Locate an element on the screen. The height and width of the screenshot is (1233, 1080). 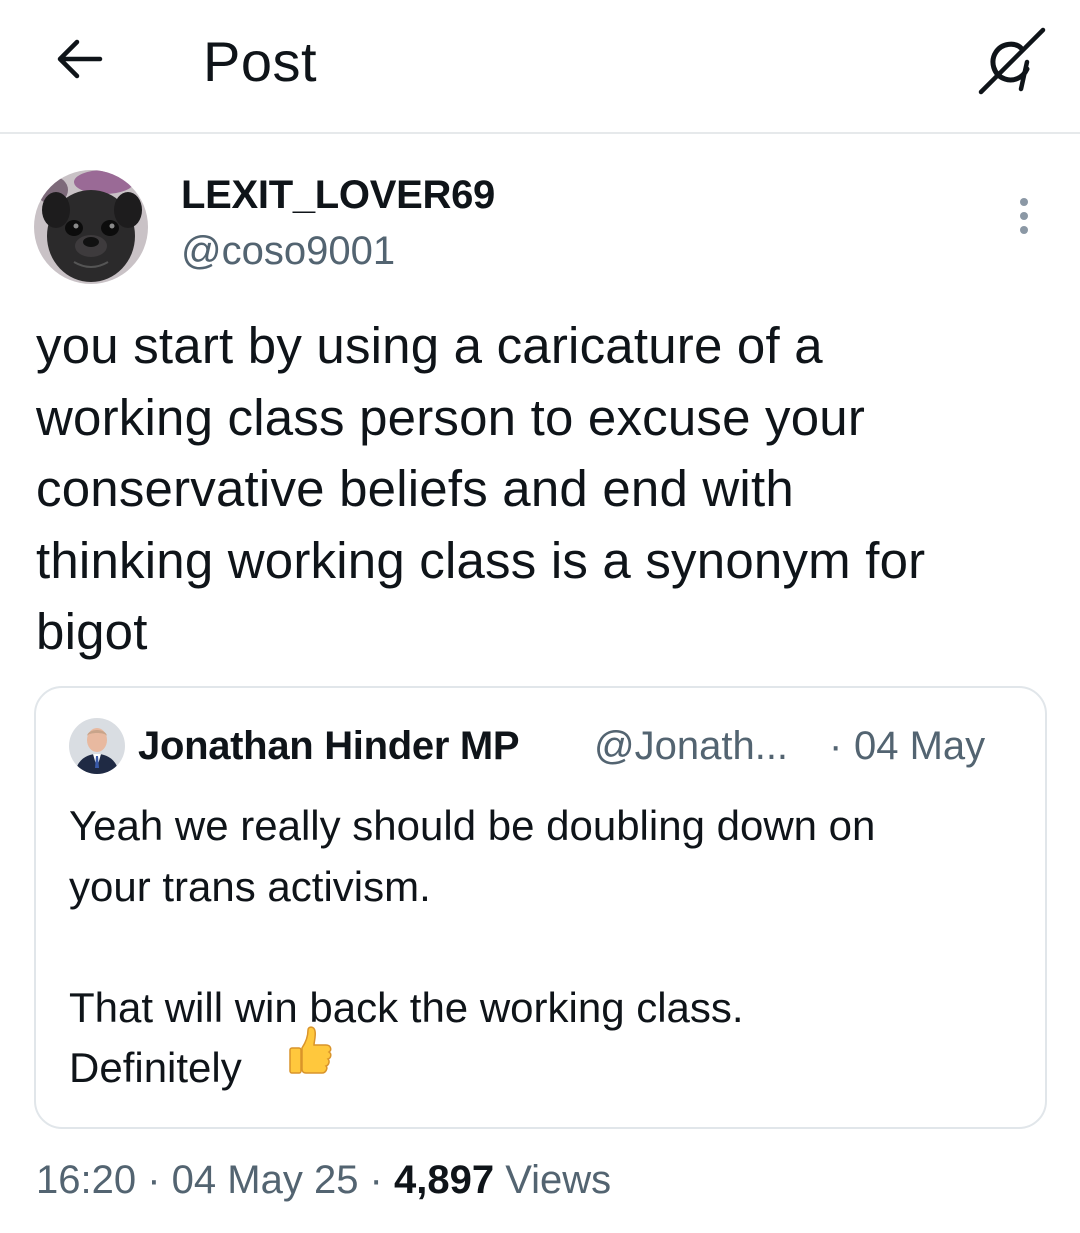
pug-avatar-icon is located at coordinates (91, 227).